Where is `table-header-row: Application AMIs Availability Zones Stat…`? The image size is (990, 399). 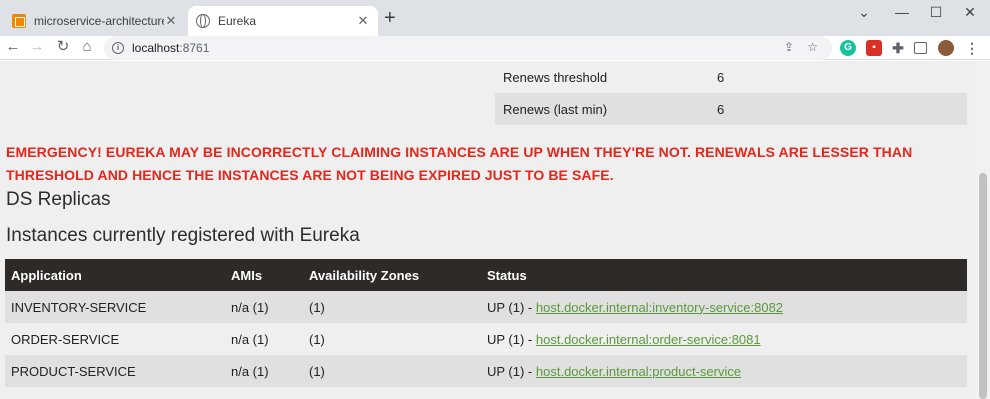 table-header-row: Application AMIs Availability Zones Stat… is located at coordinates (486, 275).